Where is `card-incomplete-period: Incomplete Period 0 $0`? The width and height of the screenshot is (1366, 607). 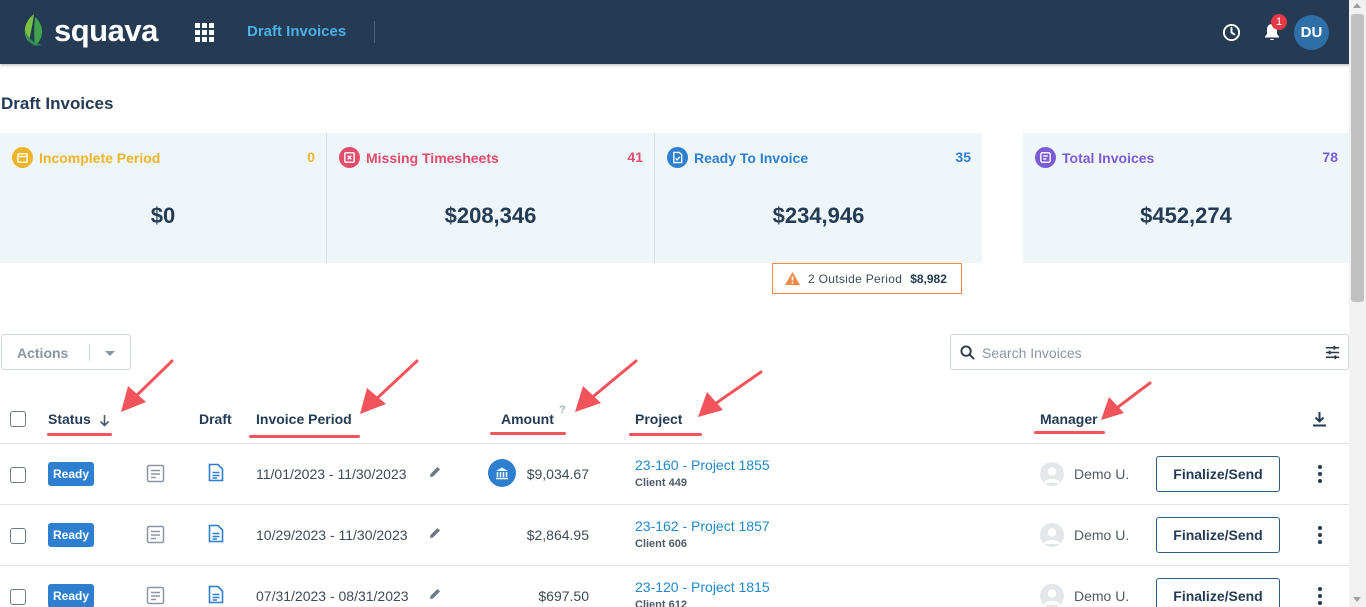
card-incomplete-period: Incomplete Period 0 $0 is located at coordinates (163, 198).